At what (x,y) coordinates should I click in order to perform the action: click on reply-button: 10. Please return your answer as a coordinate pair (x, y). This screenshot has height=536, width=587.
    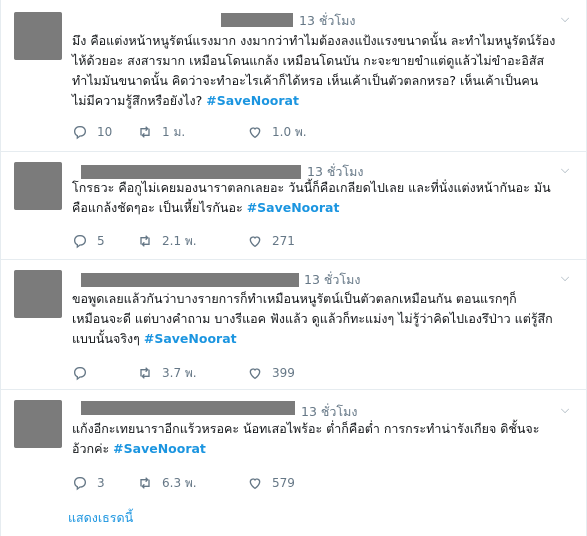
    Looking at the image, I should click on (104, 132).